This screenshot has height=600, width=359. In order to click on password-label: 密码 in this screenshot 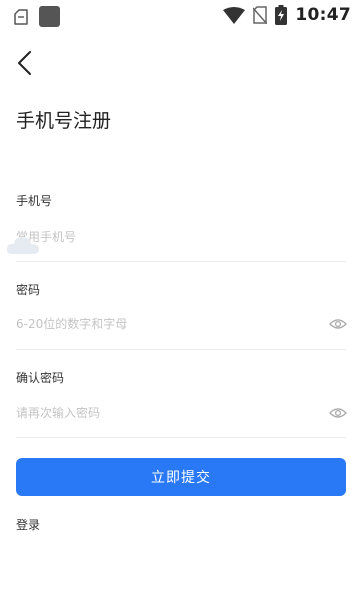, I will do `click(28, 290)`.